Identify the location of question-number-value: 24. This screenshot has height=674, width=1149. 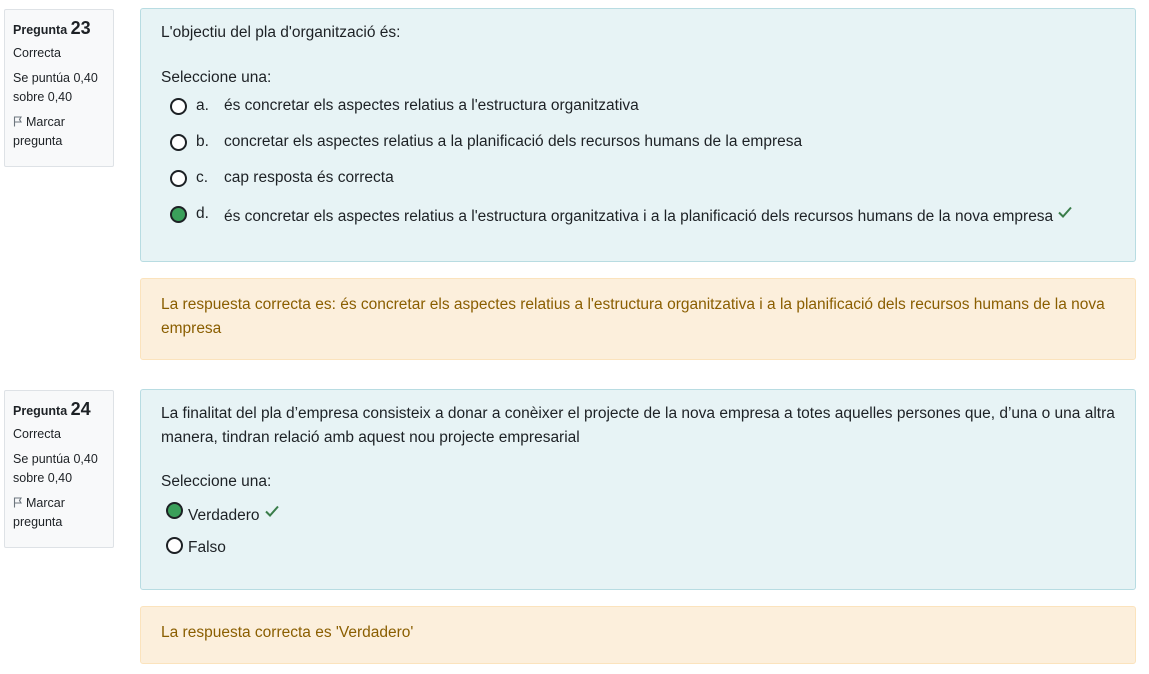
(80, 409).